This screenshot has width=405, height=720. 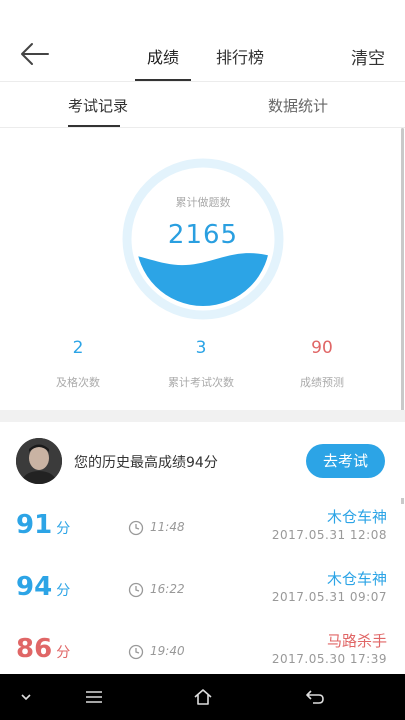 What do you see at coordinates (202, 41) in the screenshot?
I see `top-bar: 成绩 排行榜 清空` at bounding box center [202, 41].